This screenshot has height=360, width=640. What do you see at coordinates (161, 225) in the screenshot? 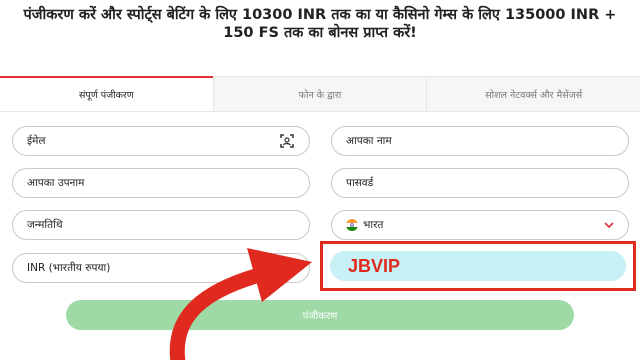
I see `date-of-birth-field: जन्मतिथि` at bounding box center [161, 225].